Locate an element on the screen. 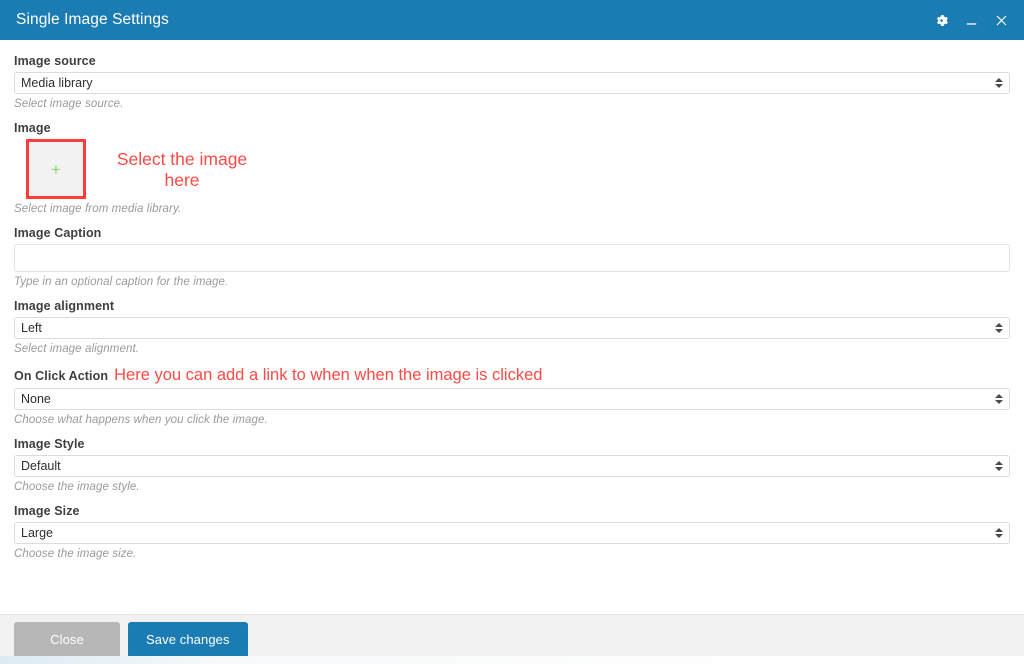 Image resolution: width=1024 pixels, height=664 pixels. modal-titlebar: Single Image Settings is located at coordinates (512, 20).